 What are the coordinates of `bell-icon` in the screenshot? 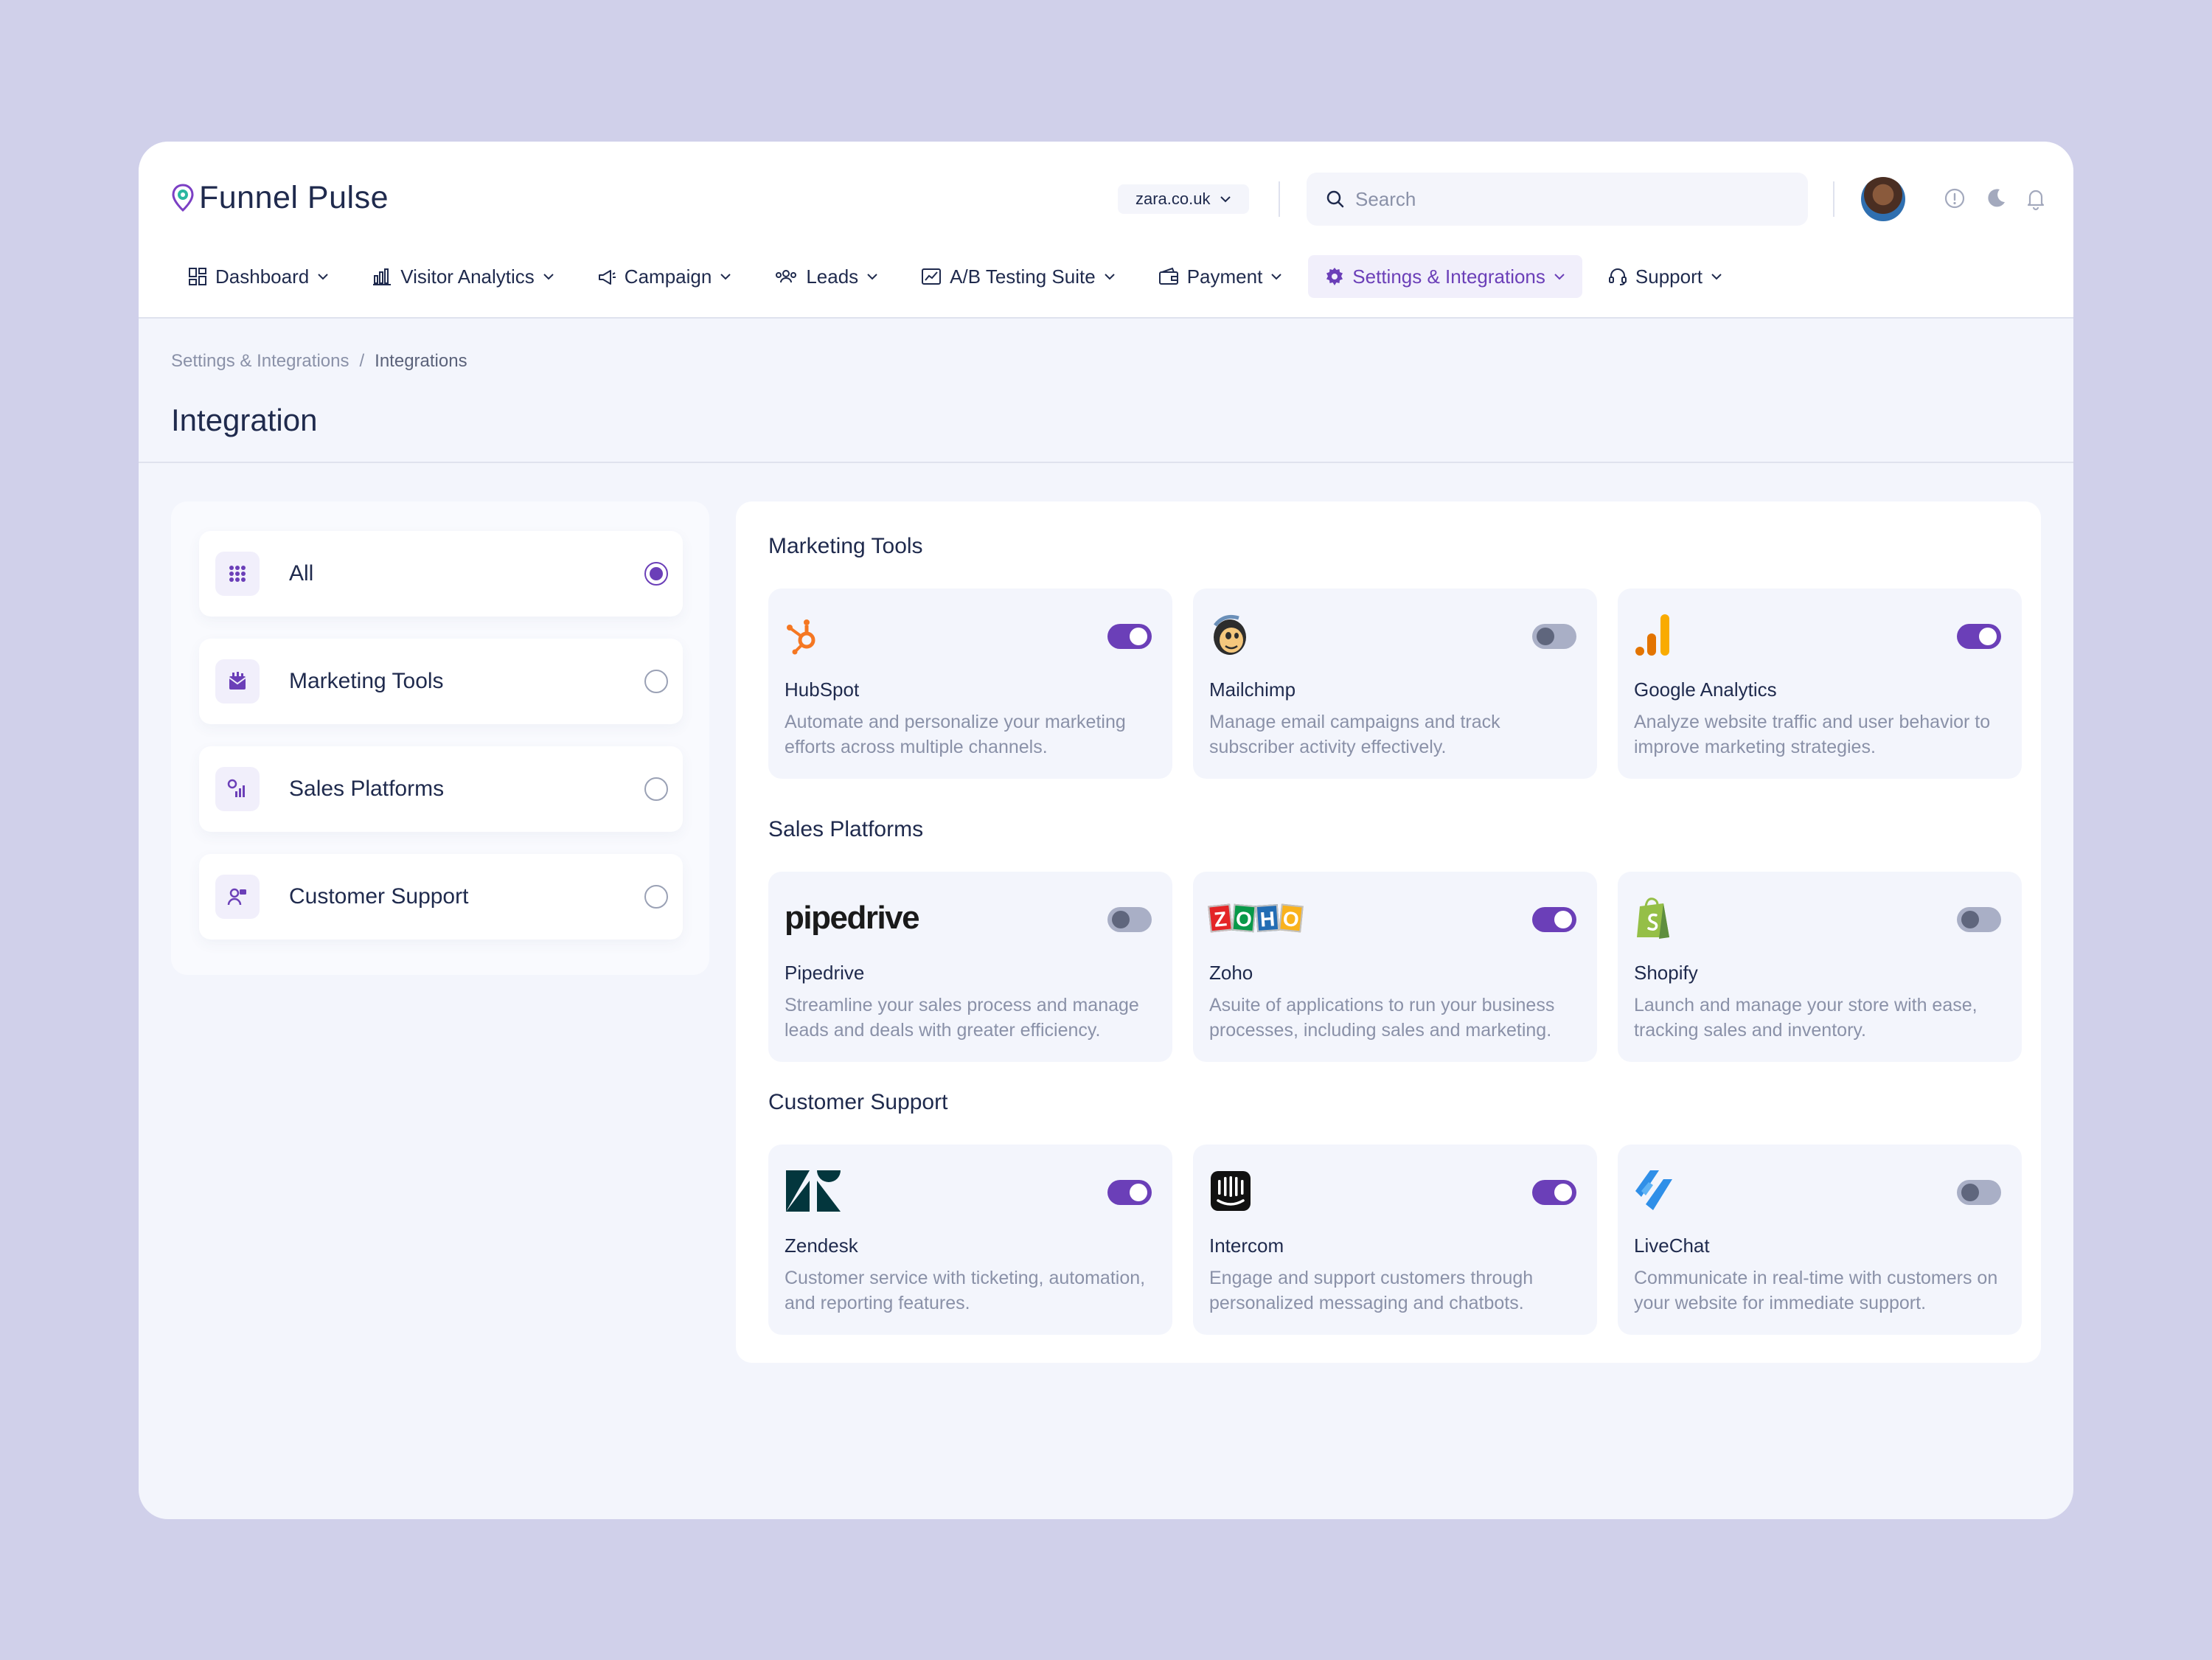 It's located at (2035, 198).